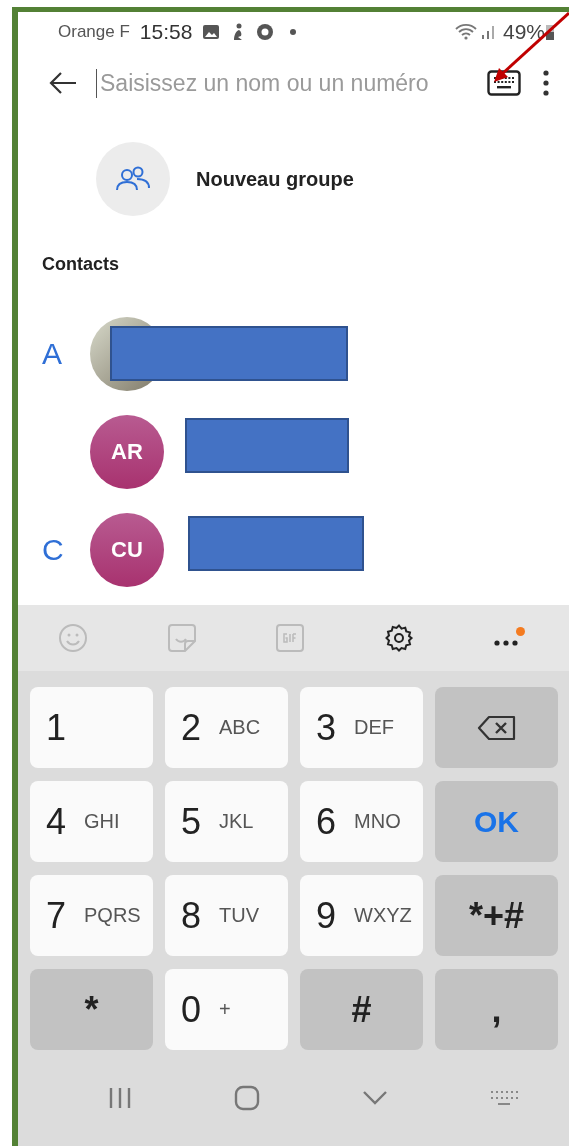  Describe the element at coordinates (488, 32) in the screenshot. I see `signal-icon` at that location.